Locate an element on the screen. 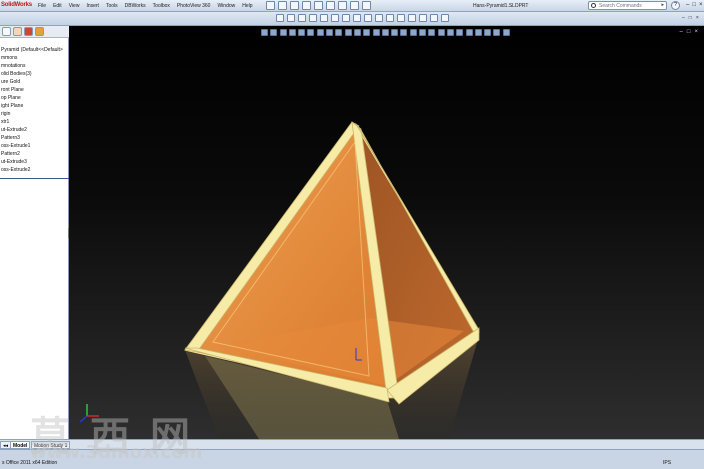 The width and height of the screenshot is (704, 469). view-origins-icon is located at coordinates (506, 32).